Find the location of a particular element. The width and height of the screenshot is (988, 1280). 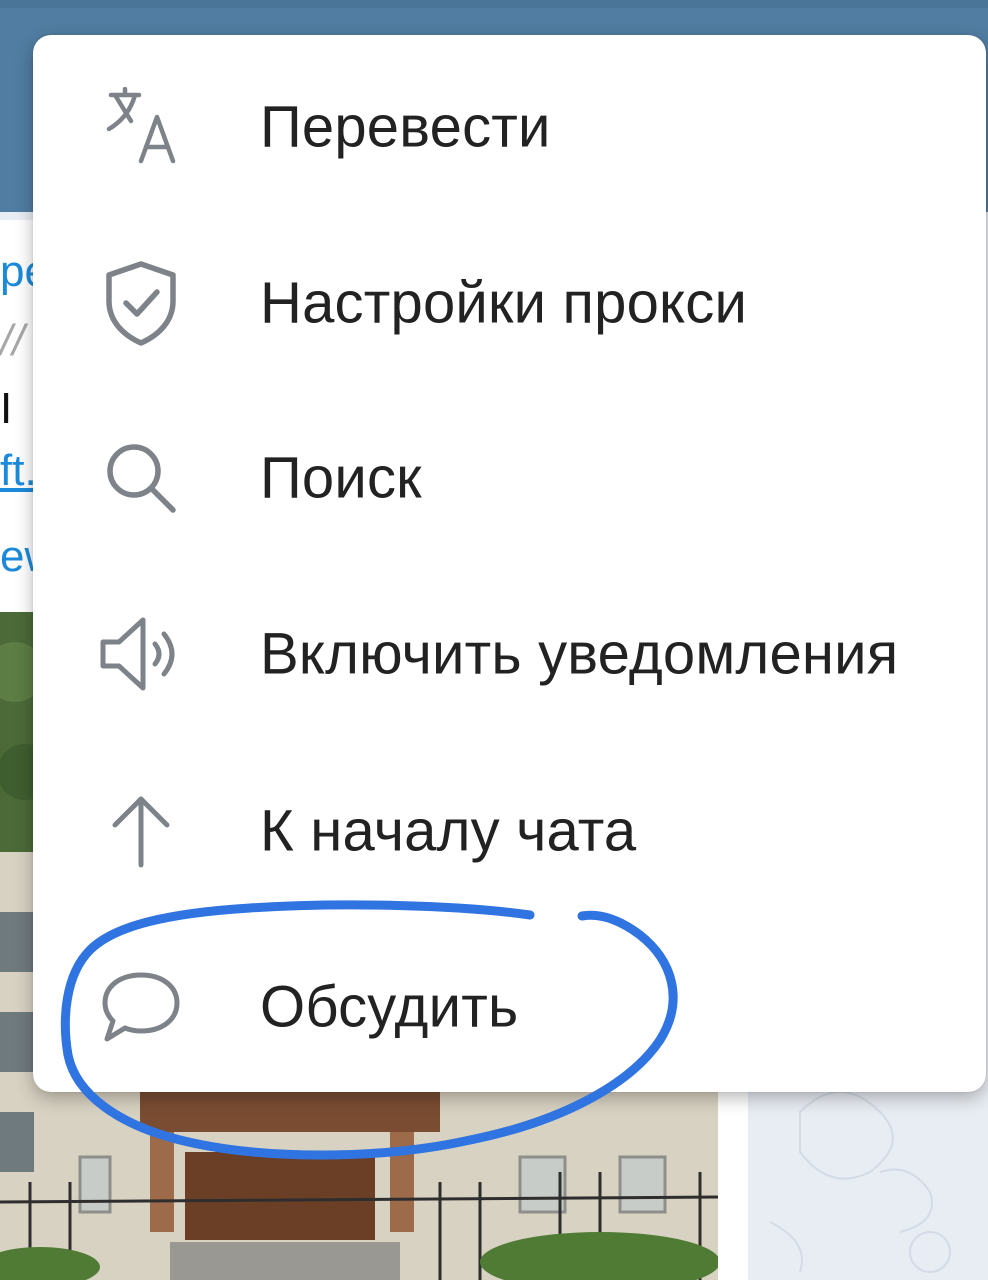

menu-item-discuss: Обсудить is located at coordinates (509, 1007).